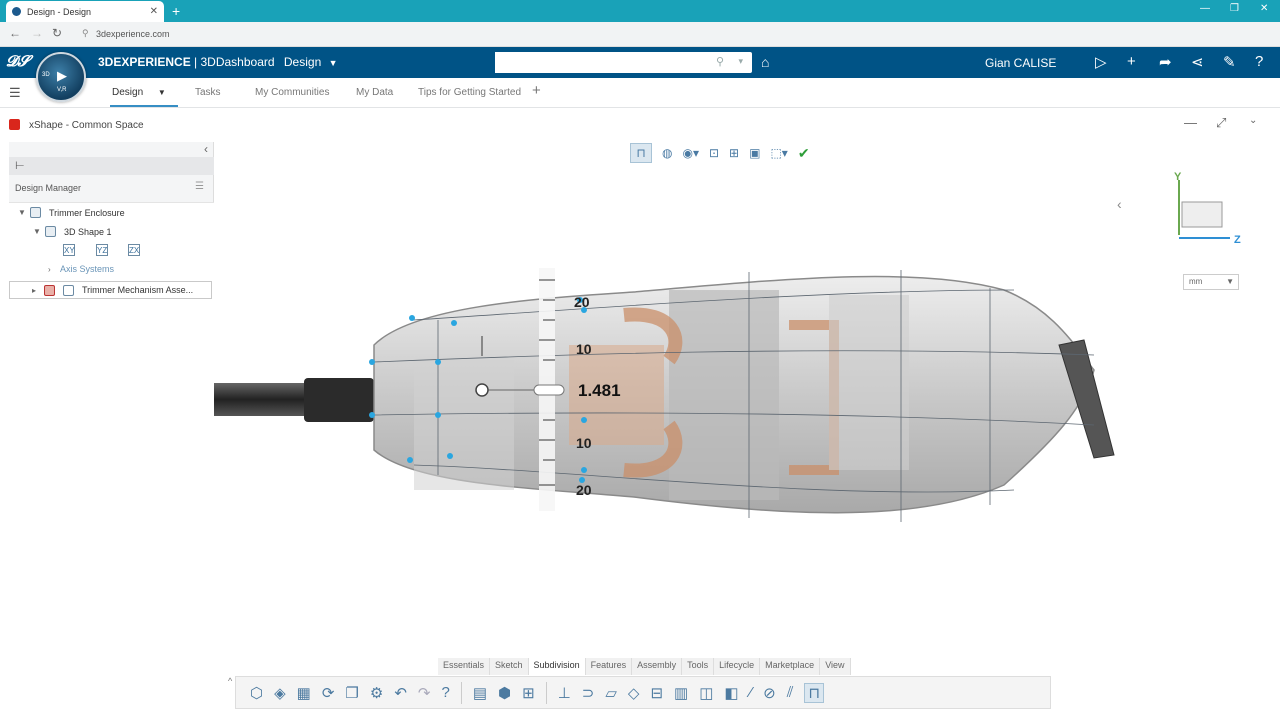 Image resolution: width=1280 pixels, height=720 pixels. I want to click on tools-icon: ✎, so click(1229, 62).